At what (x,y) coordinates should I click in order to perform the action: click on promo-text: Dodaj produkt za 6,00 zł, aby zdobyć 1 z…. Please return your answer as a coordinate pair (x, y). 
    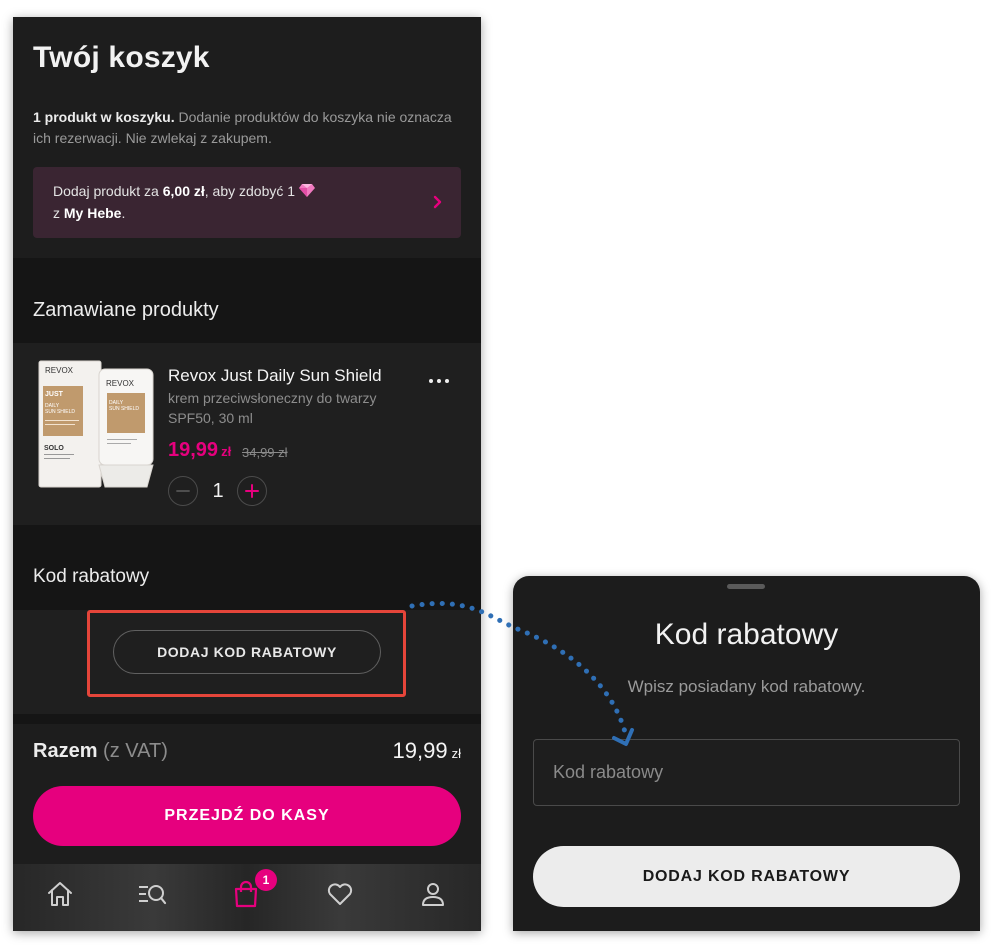
    Looking at the image, I should click on (223, 202).